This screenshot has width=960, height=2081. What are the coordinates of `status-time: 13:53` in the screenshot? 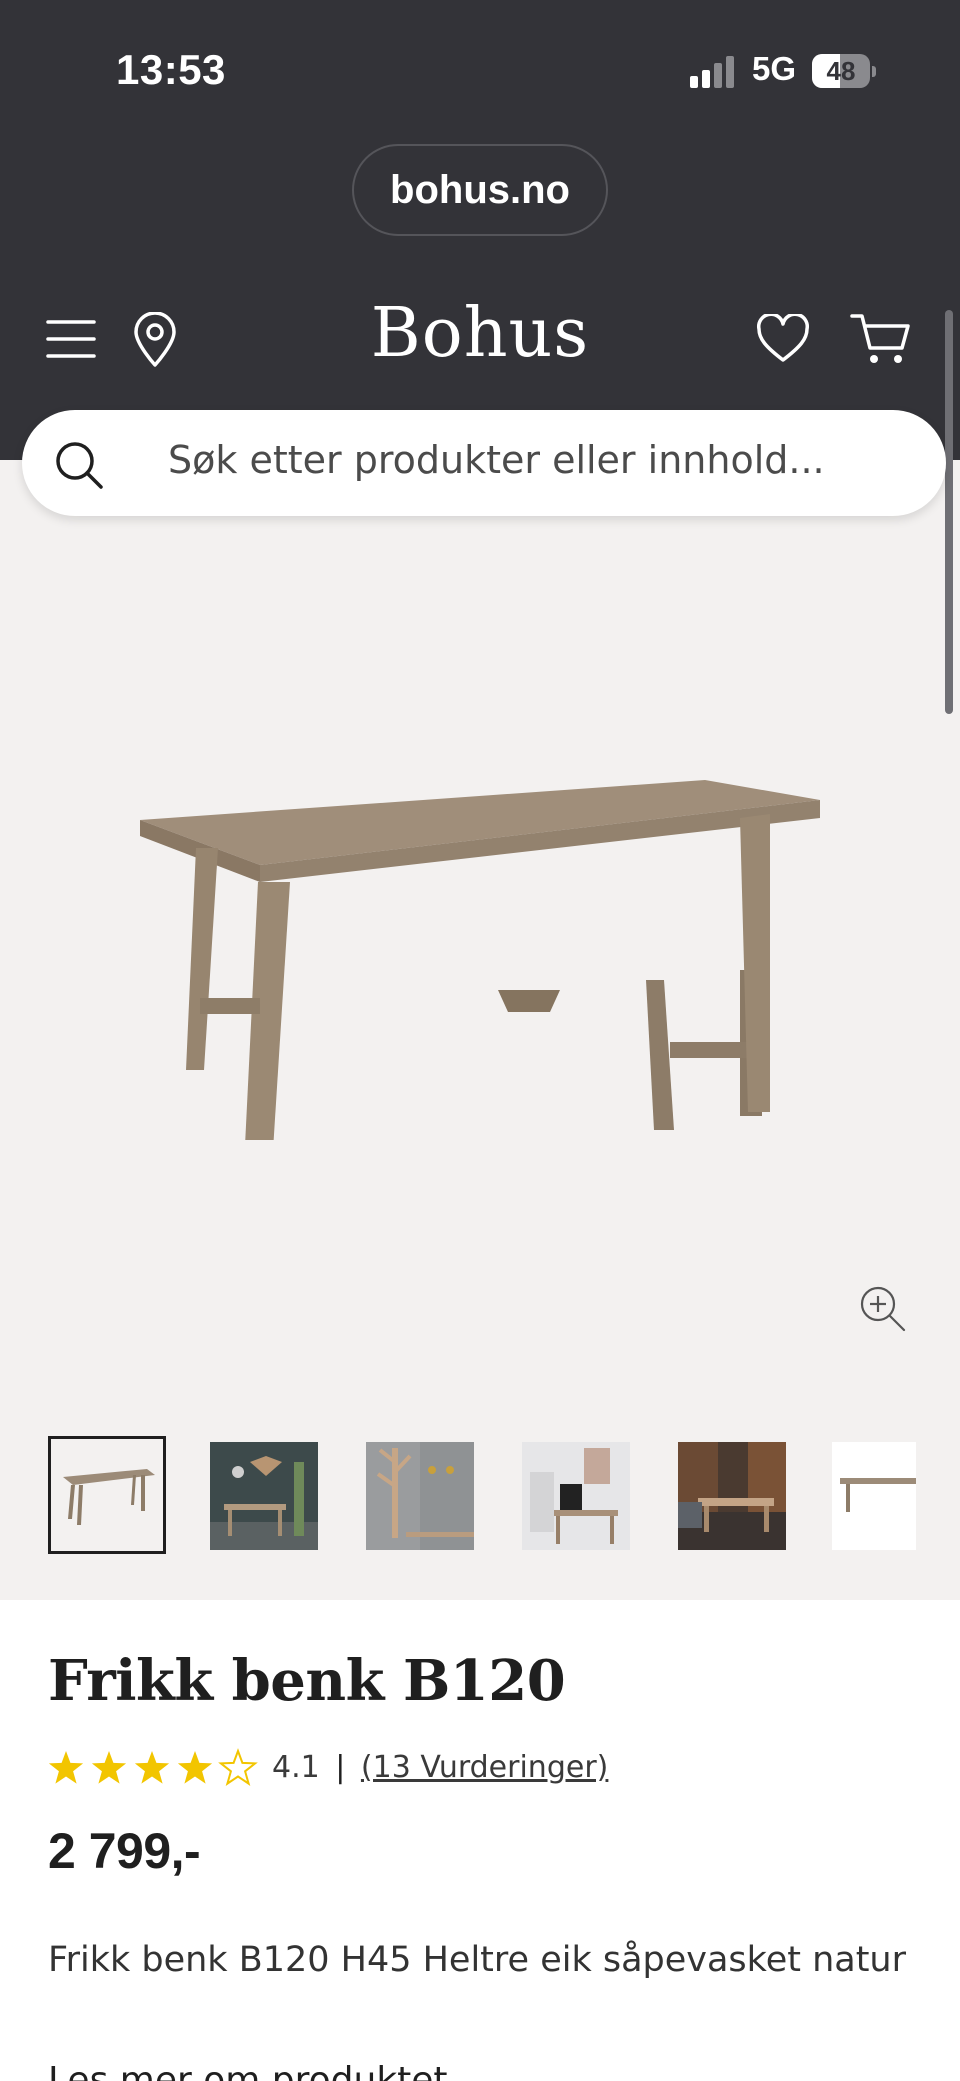 It's located at (171, 69).